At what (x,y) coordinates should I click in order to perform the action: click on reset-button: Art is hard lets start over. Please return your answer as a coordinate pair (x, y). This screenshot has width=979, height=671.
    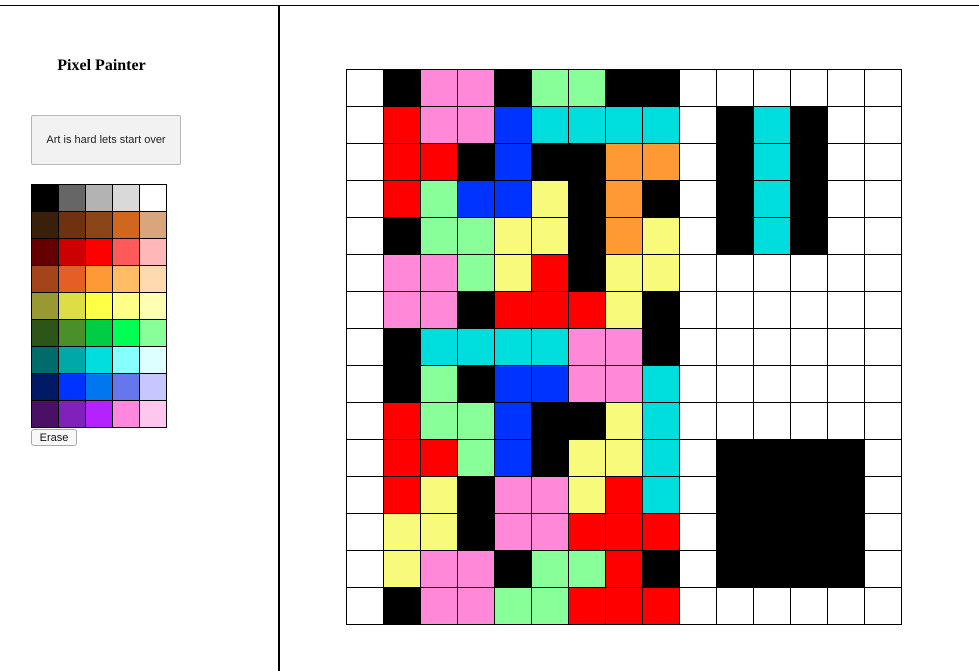
    Looking at the image, I should click on (106, 140).